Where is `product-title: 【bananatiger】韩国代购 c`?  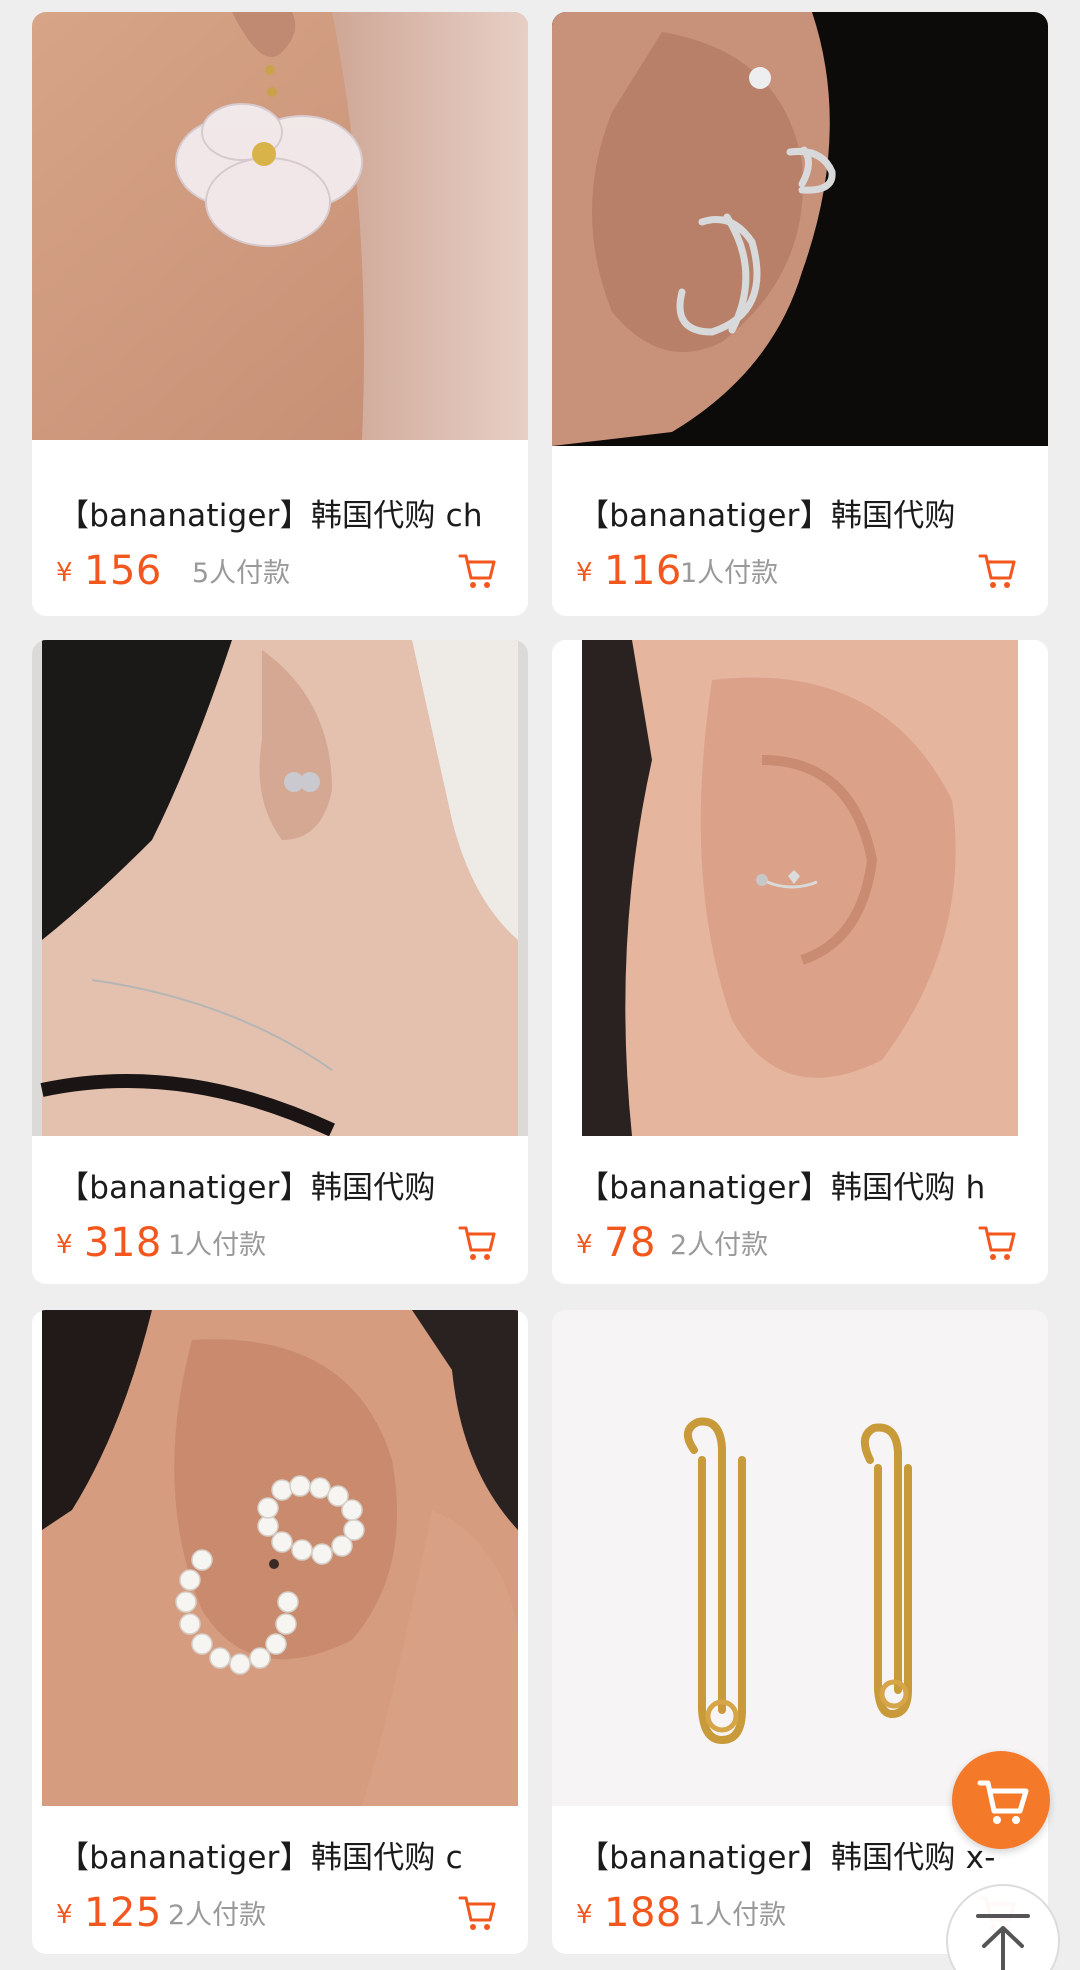 product-title: 【bananatiger】韩国代购 c is located at coordinates (283, 1854).